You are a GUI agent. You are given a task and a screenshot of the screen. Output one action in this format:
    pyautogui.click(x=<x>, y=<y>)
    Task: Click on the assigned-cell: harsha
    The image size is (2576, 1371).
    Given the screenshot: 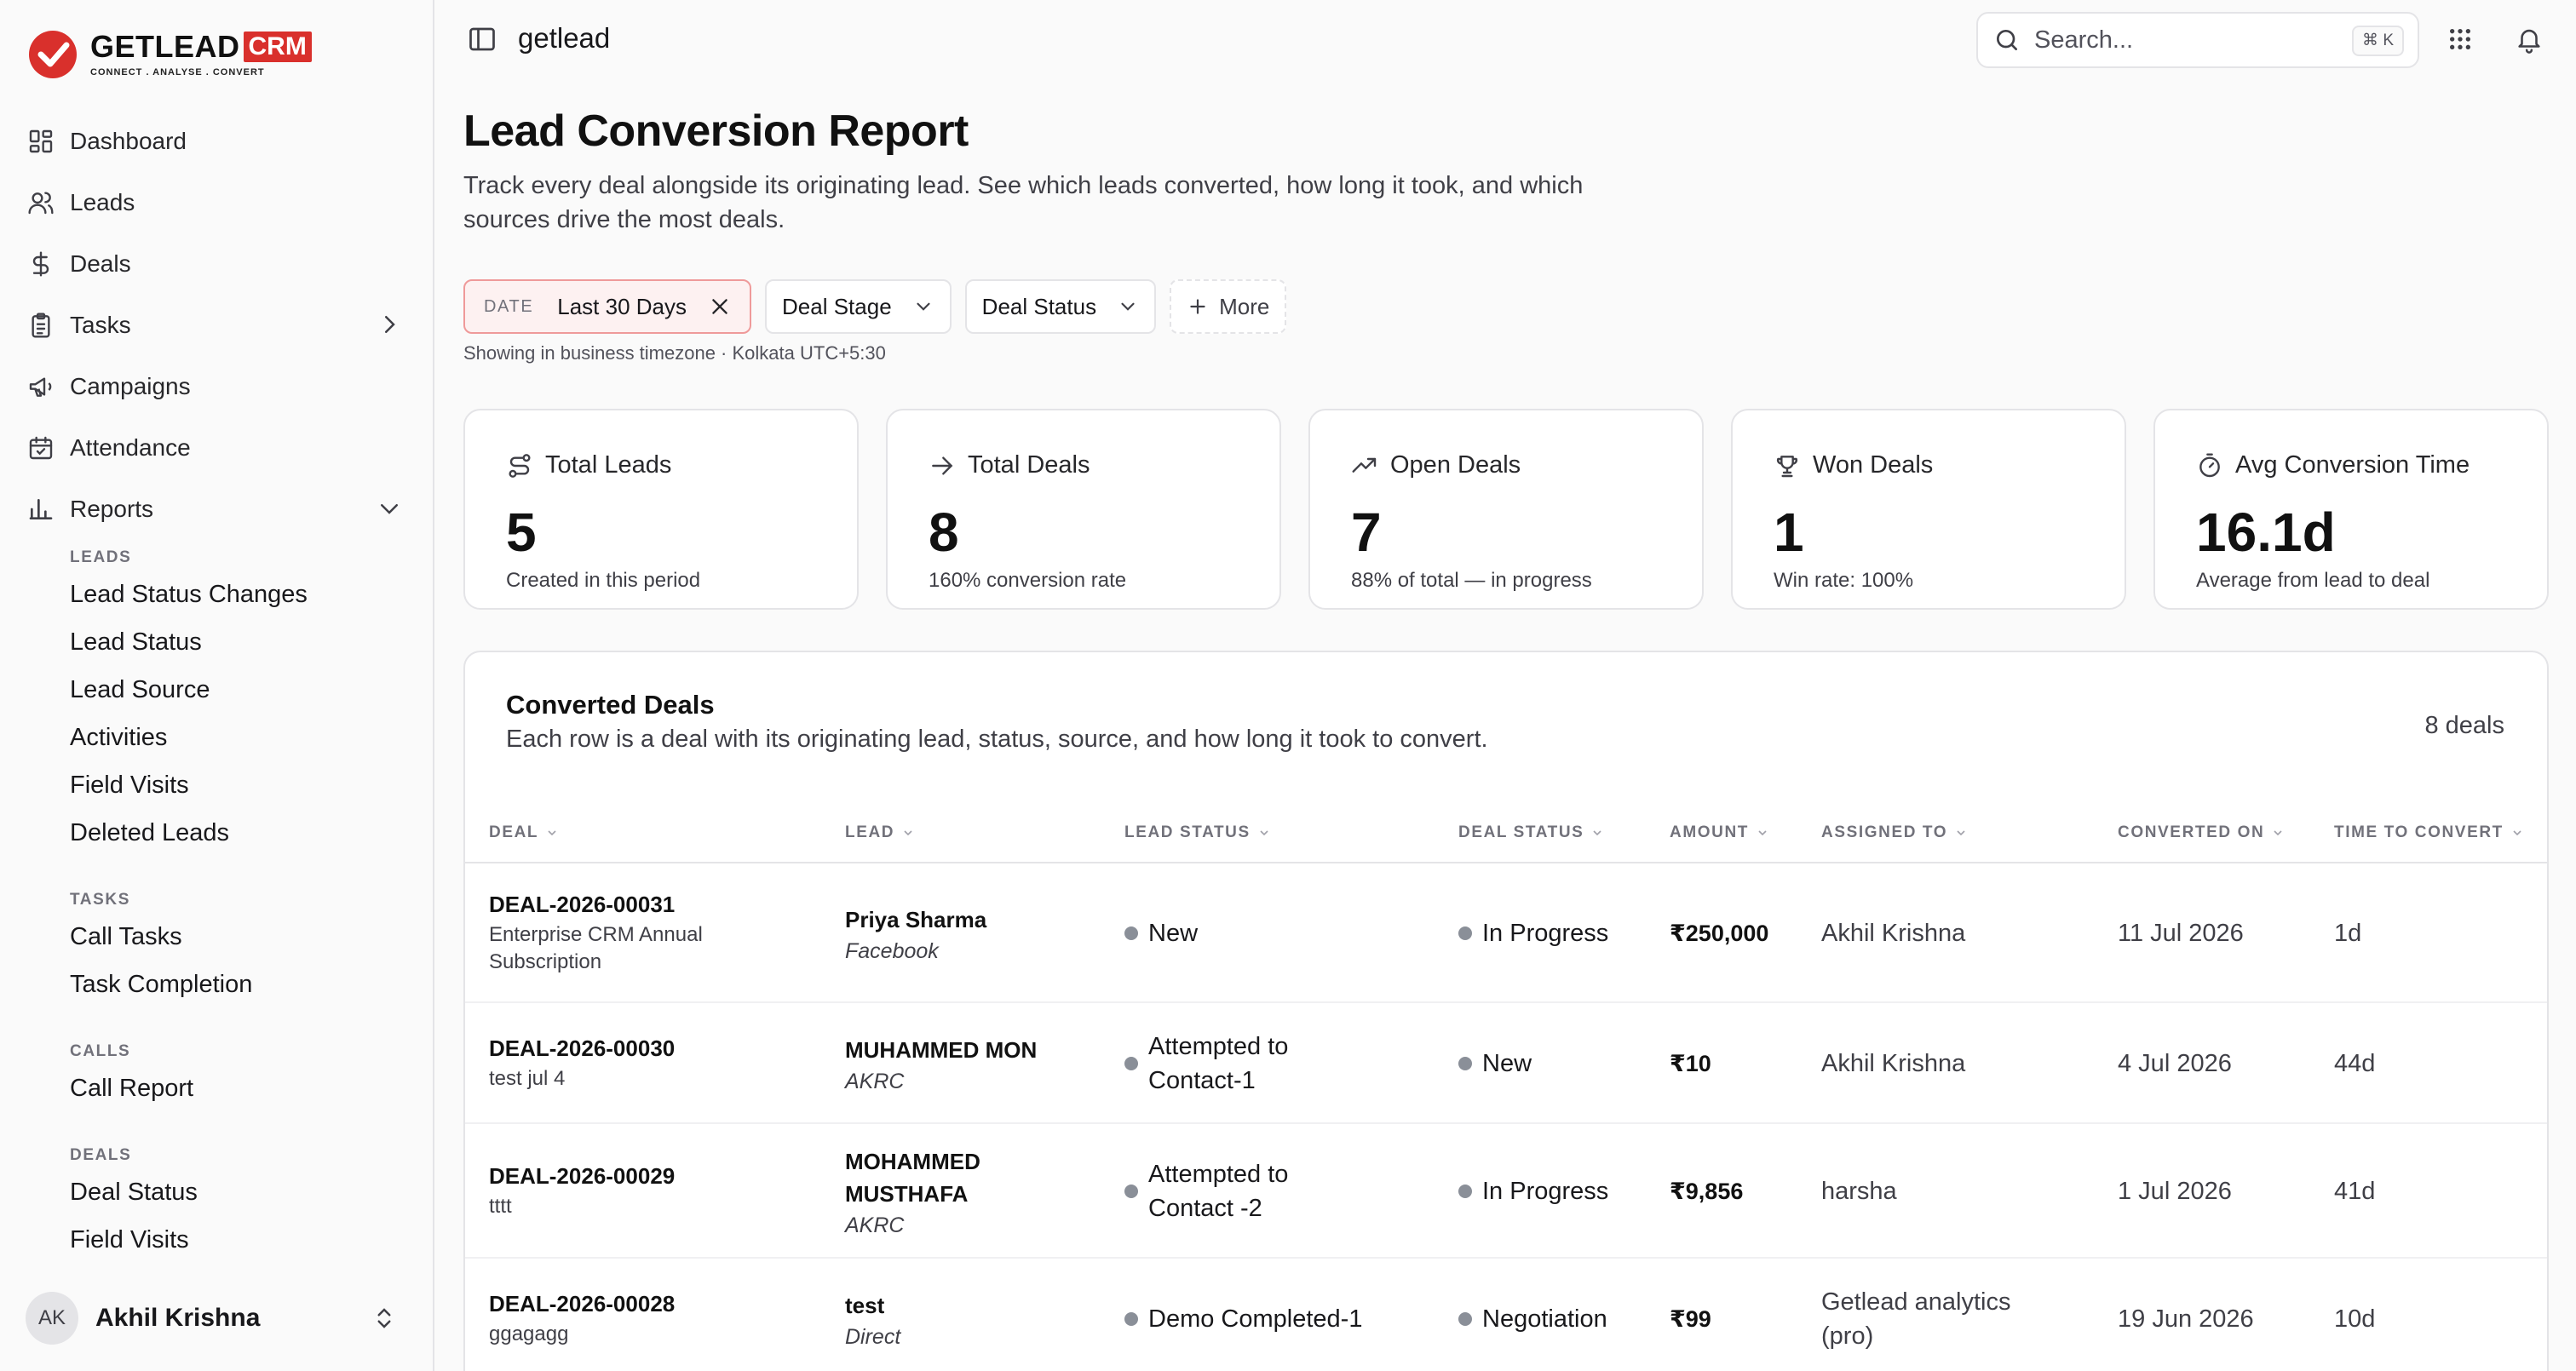 What is the action you would take?
    pyautogui.click(x=1949, y=1191)
    